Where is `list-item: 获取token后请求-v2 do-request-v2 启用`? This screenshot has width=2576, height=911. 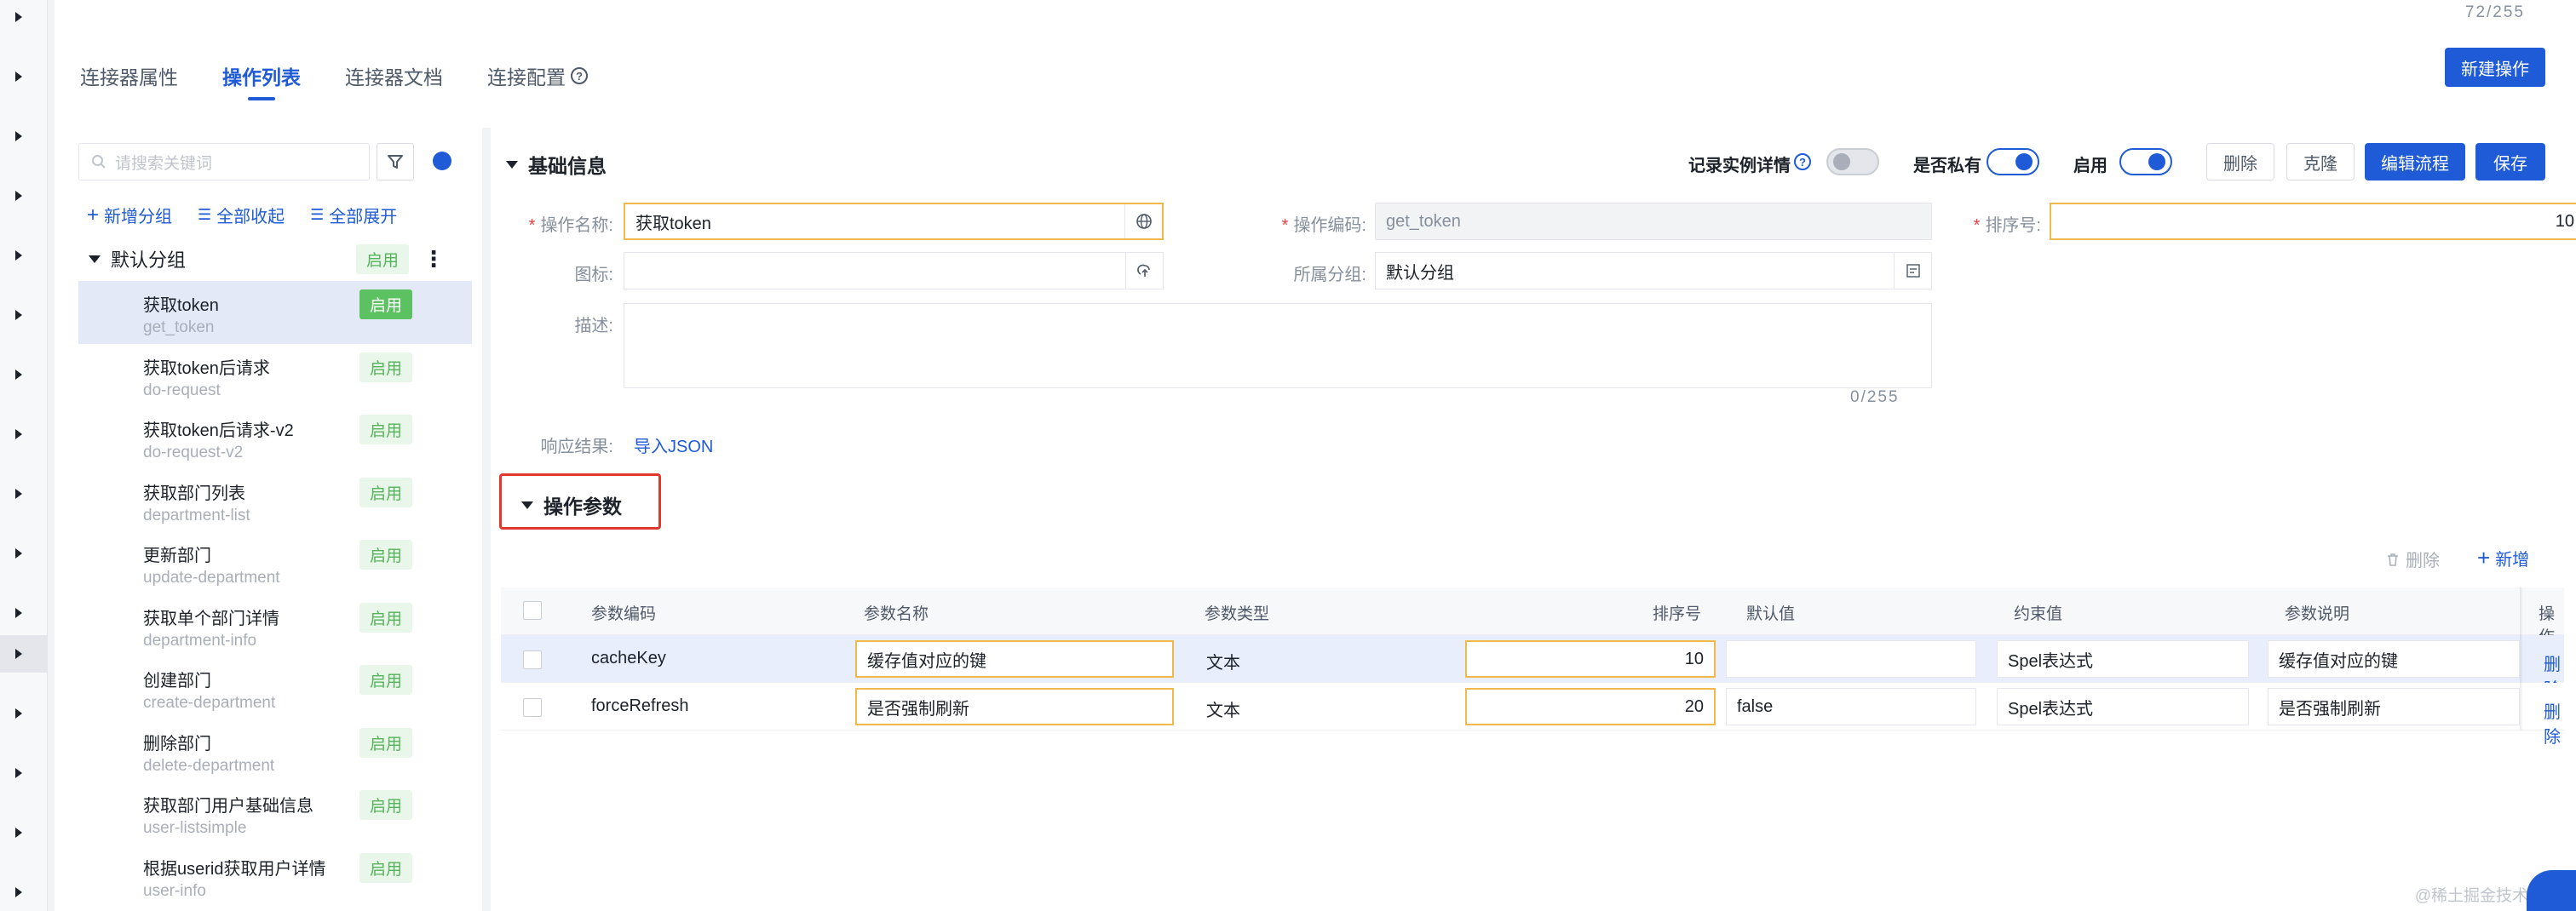
list-item: 获取token后请求-v2 do-request-v2 启用 is located at coordinates (275, 437).